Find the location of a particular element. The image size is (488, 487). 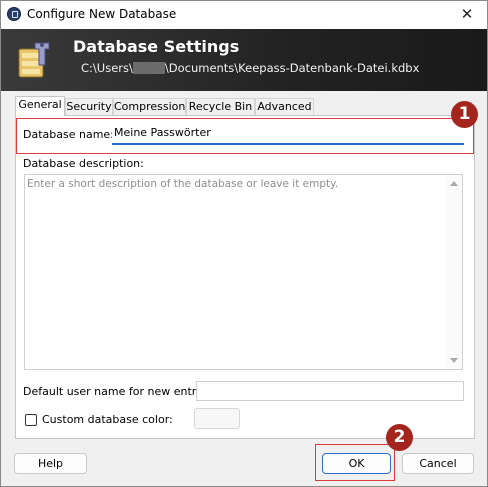

tab-security: Security is located at coordinates (89, 106).